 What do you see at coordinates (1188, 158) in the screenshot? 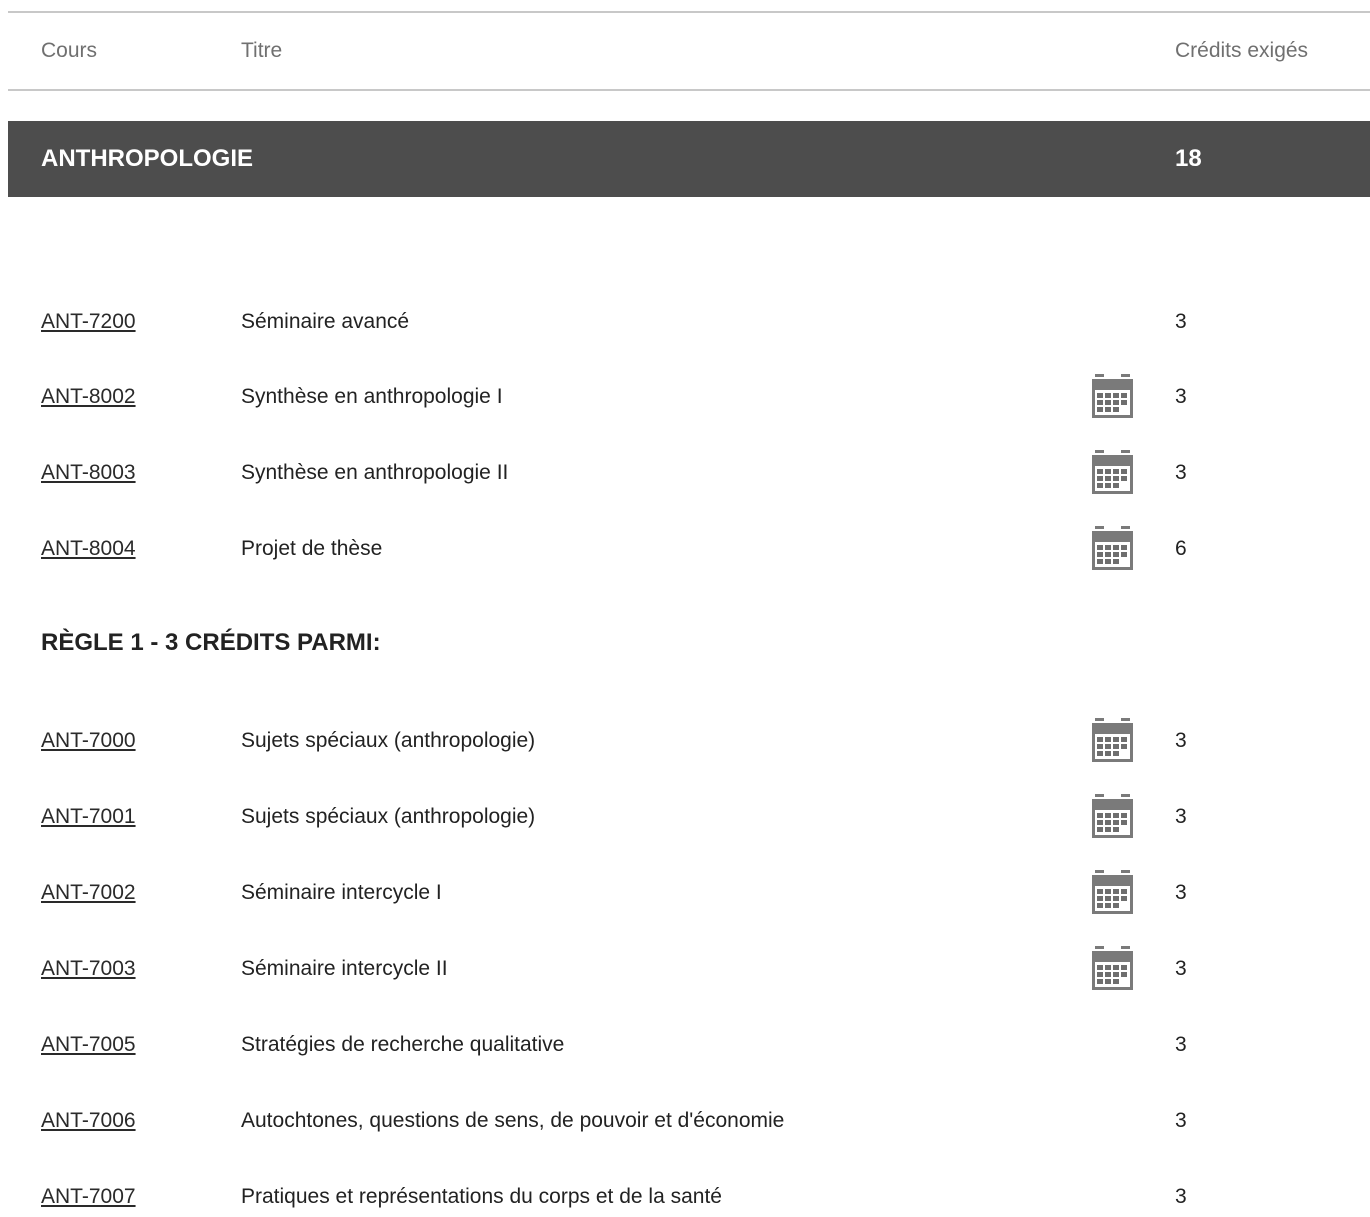
I see `section-credits: 18` at bounding box center [1188, 158].